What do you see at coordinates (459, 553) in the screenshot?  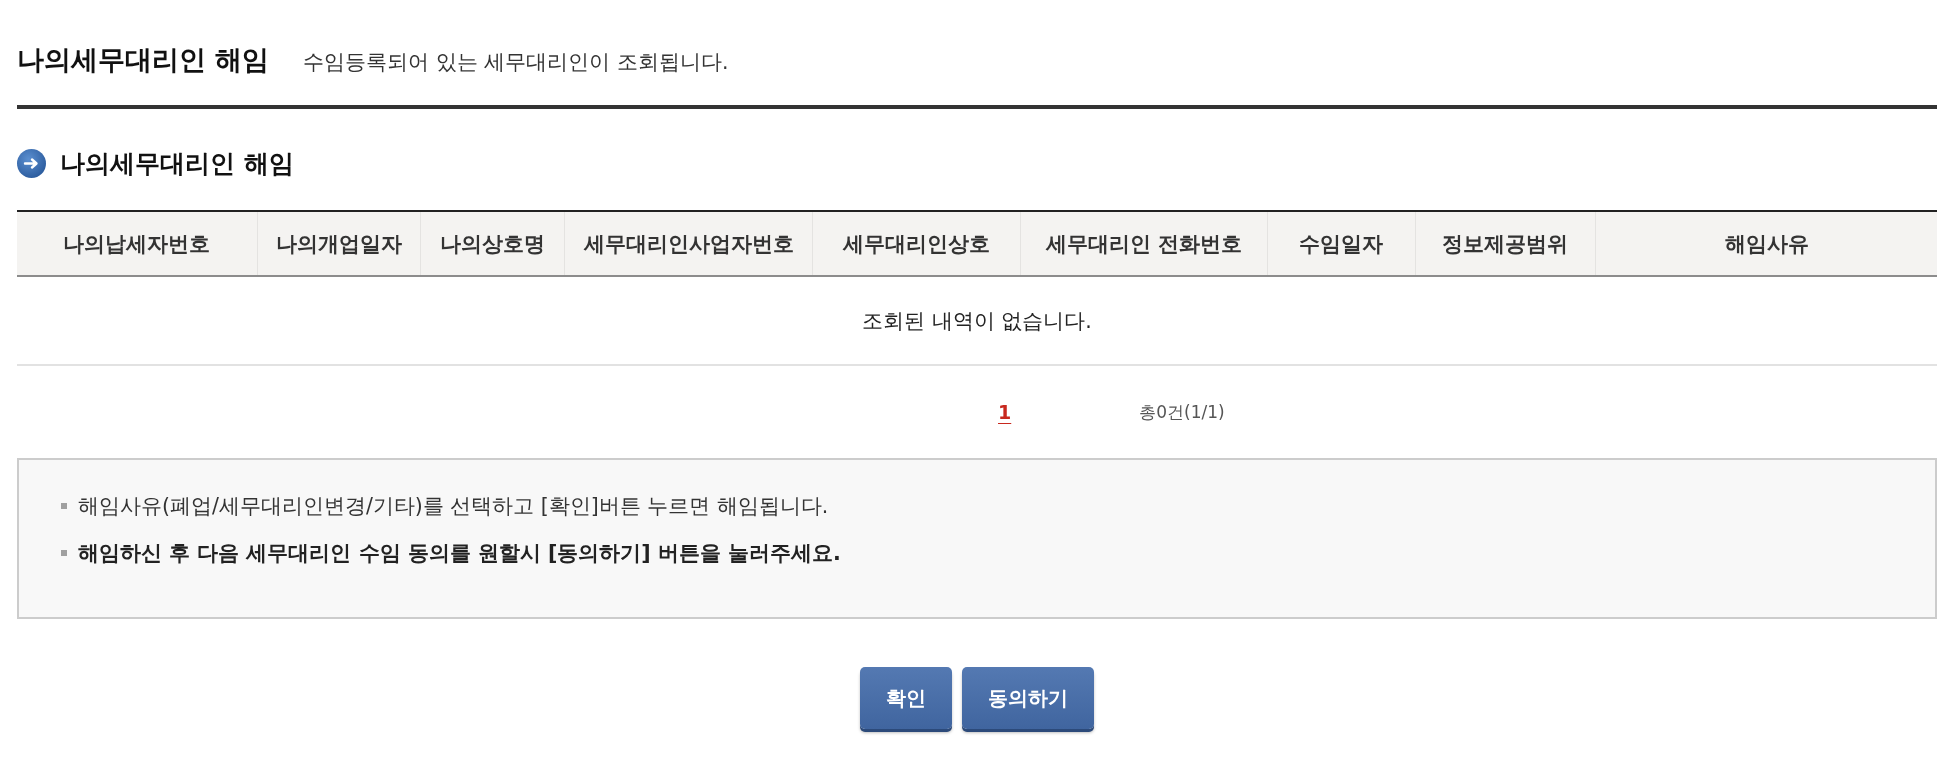 I see `notice-text: 해임하신 후 다음 세무대리인 수임 동의를 원할시 [동의하기] 버튼을 눌러주세요.` at bounding box center [459, 553].